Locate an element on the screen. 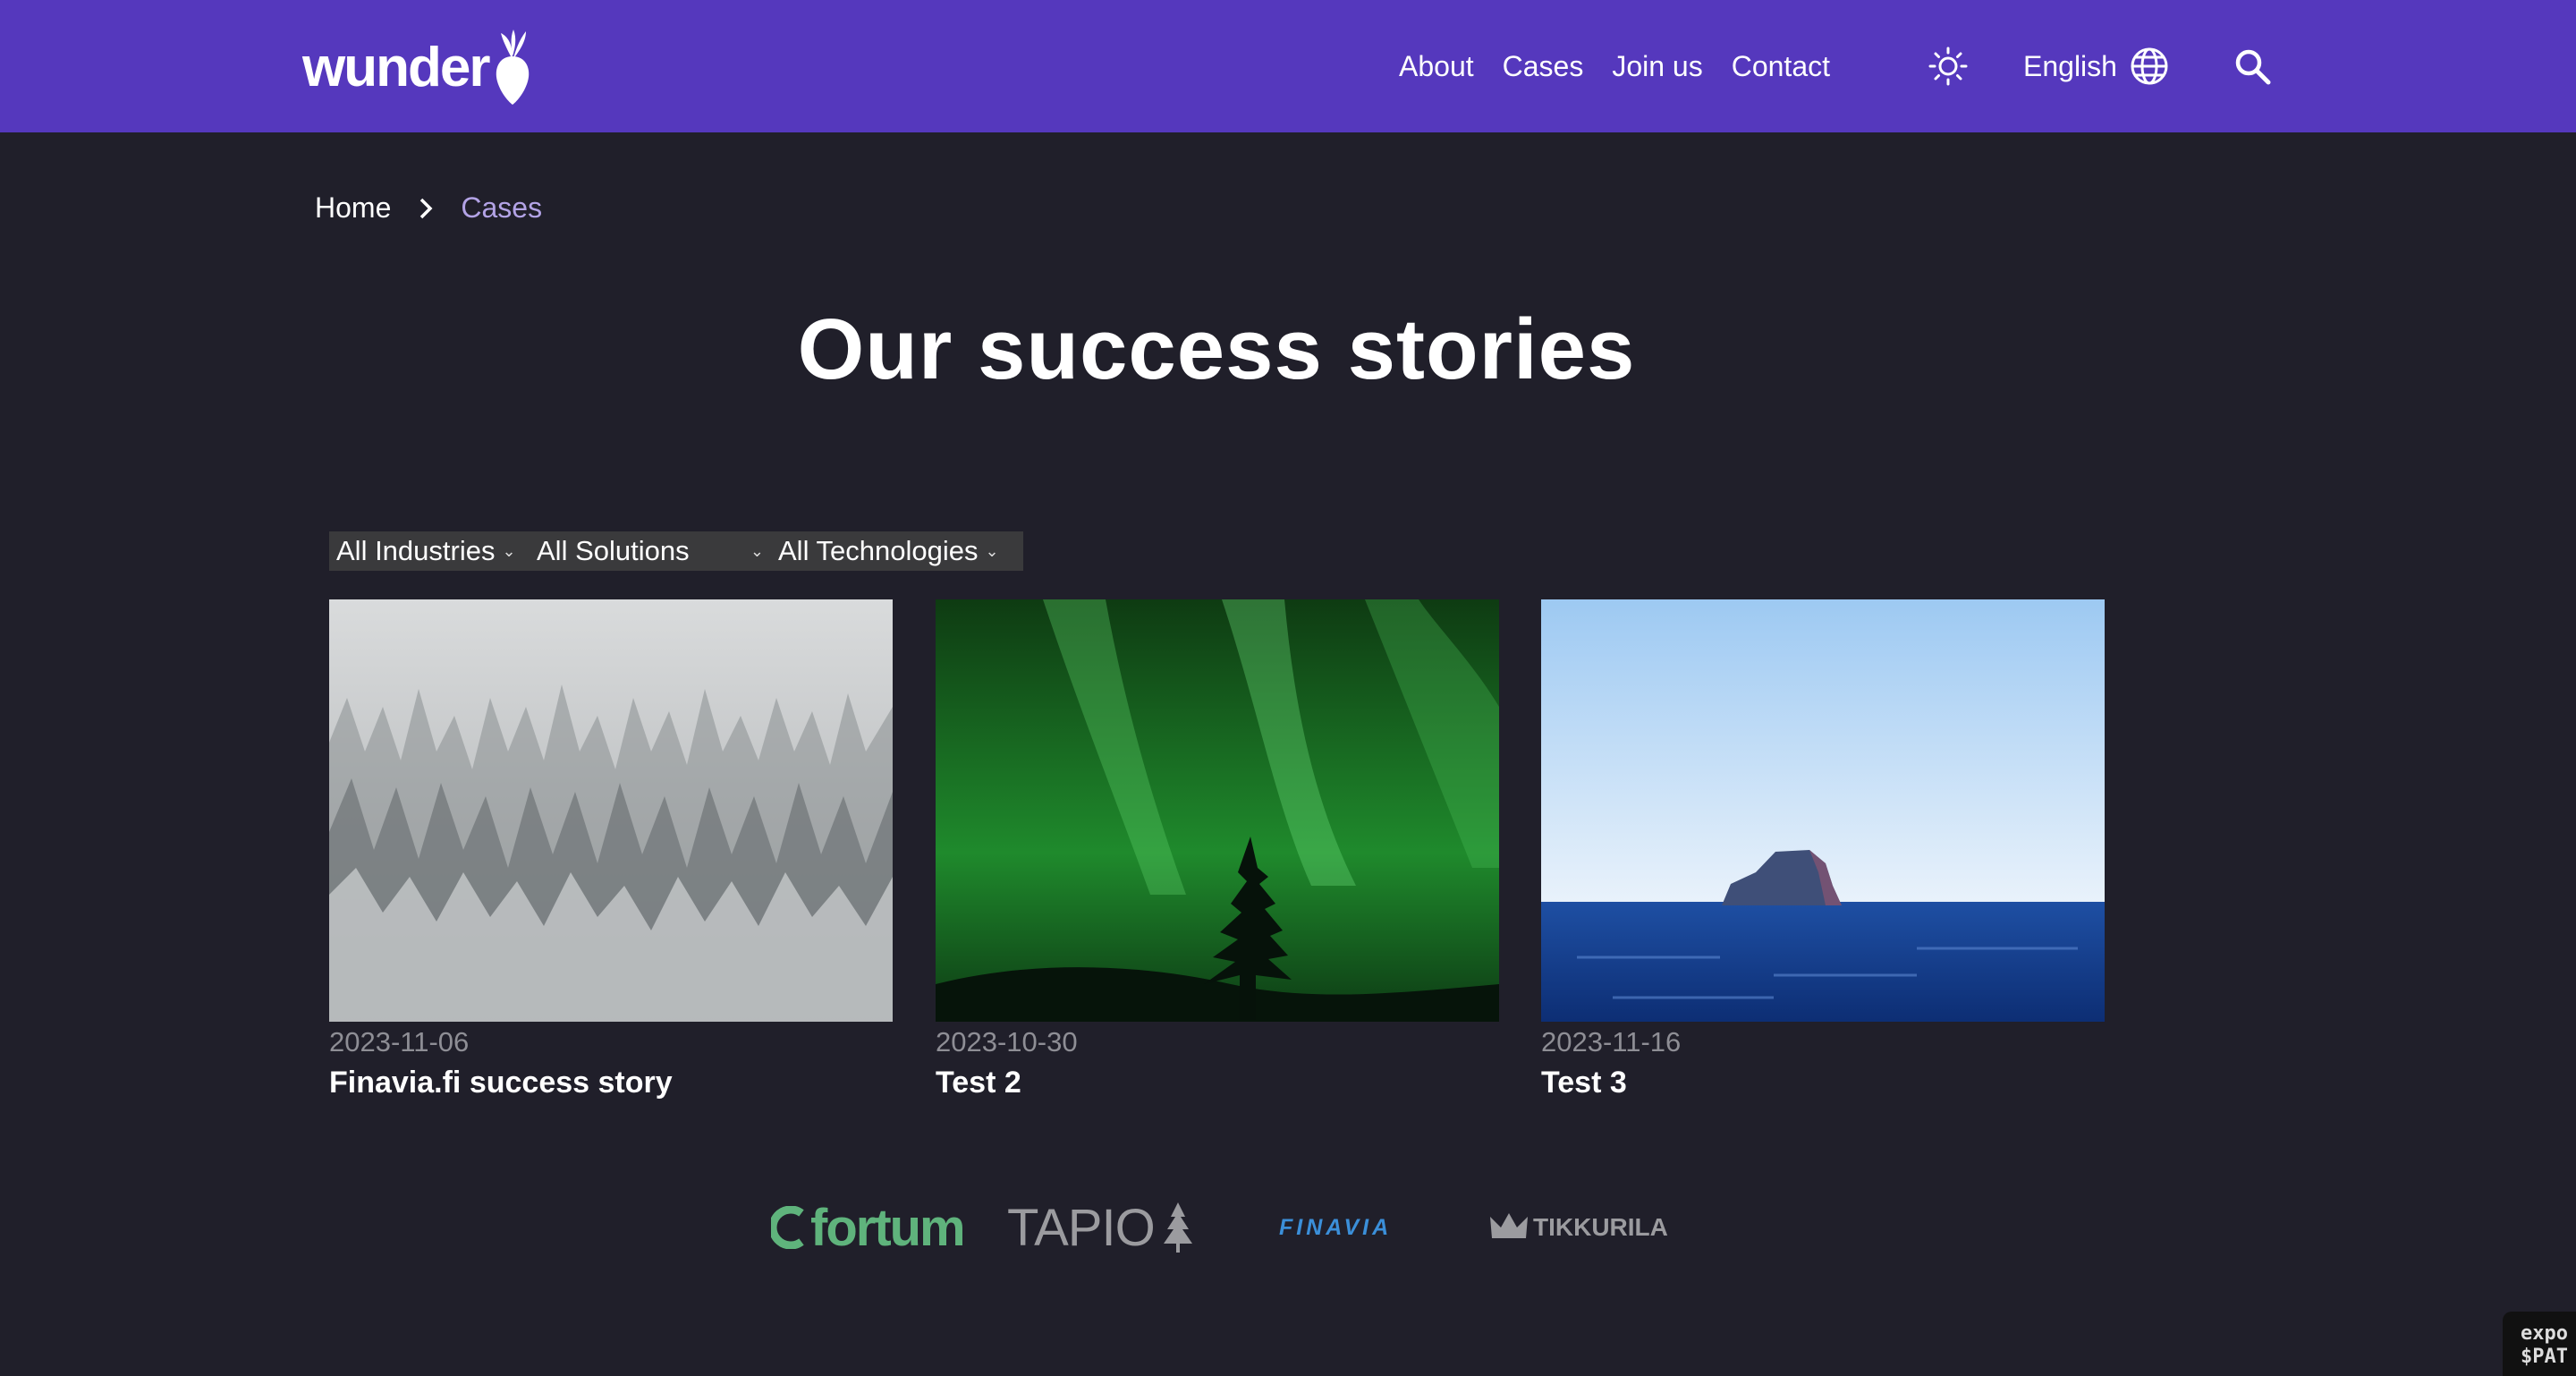 The height and width of the screenshot is (1376, 2576). search-button is located at coordinates (2253, 67).